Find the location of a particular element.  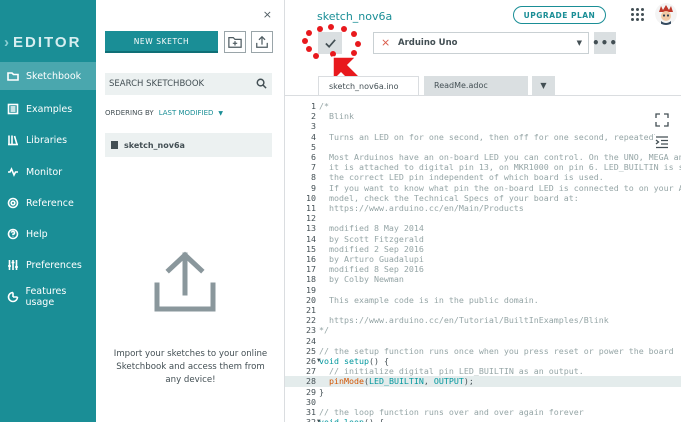

sidebar-item-monitor: Monitor is located at coordinates (48, 172).